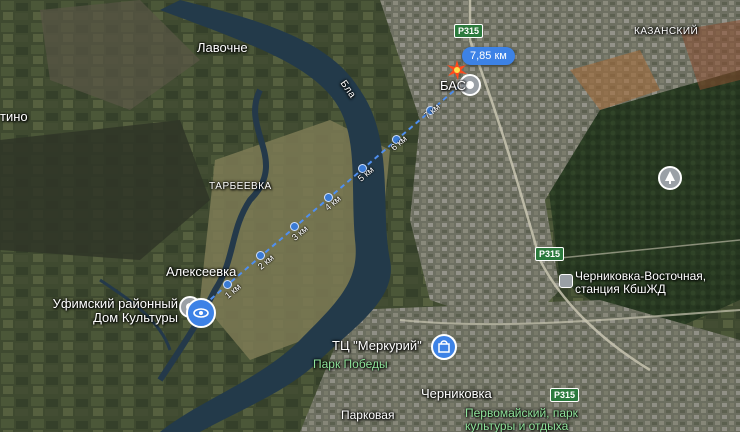  I want to click on label-alekseevka: Алексеевка, so click(201, 271).